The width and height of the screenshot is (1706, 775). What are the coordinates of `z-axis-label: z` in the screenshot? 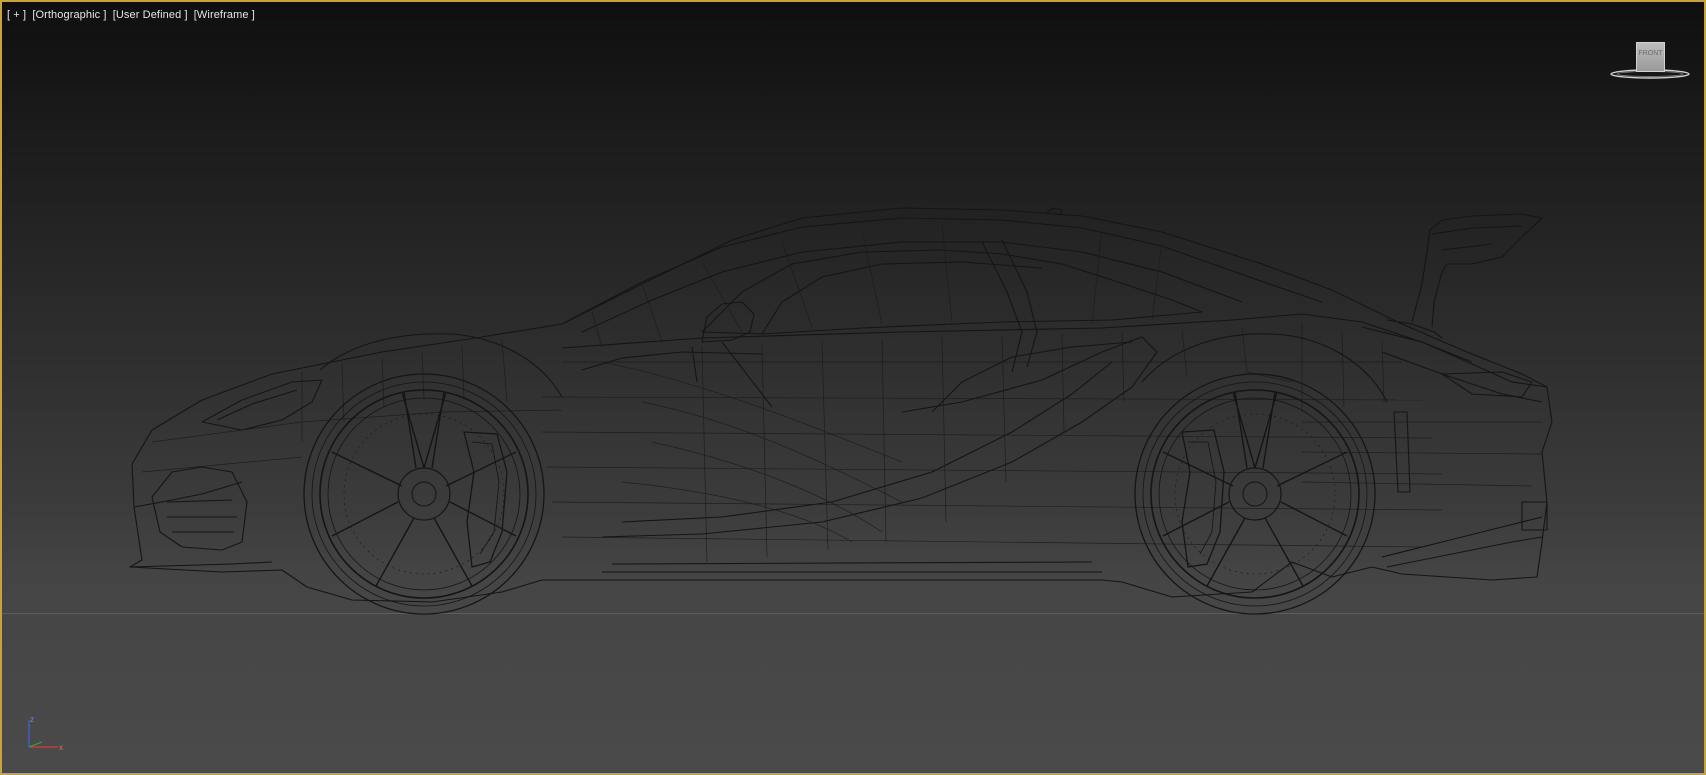 It's located at (32, 719).